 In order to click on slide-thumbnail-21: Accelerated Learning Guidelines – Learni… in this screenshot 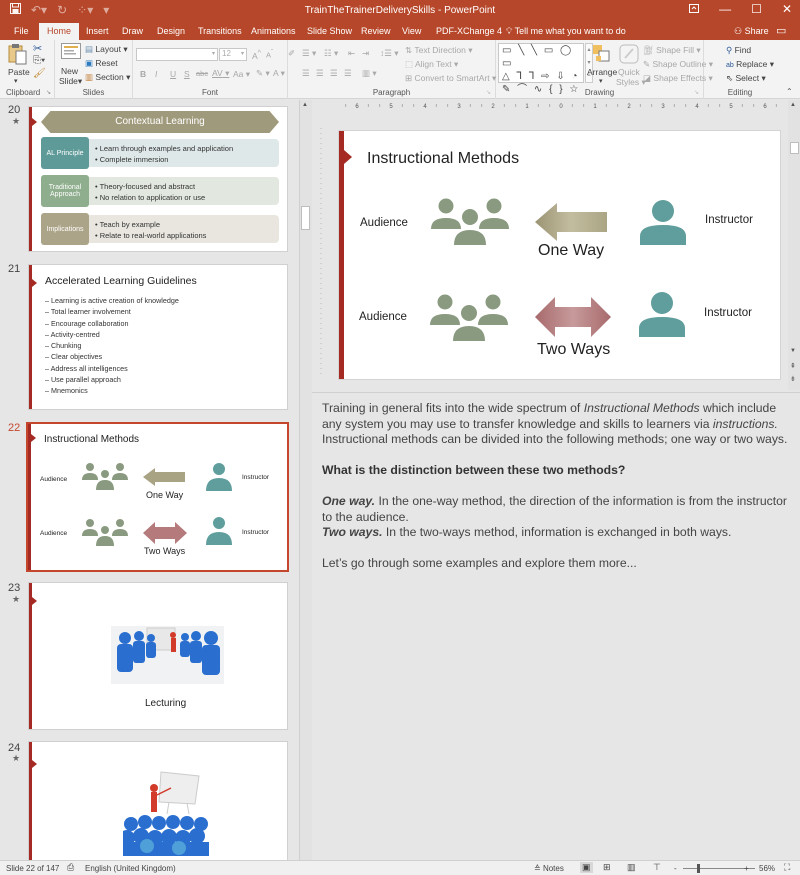, I will do `click(158, 337)`.